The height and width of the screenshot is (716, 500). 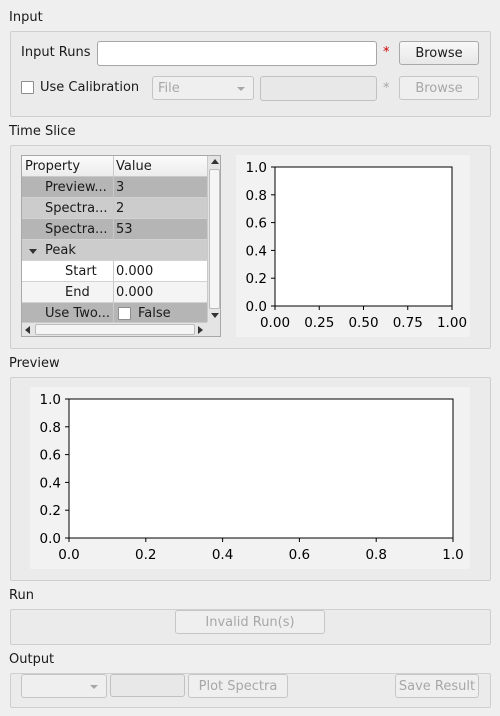 I want to click on input-section-title: Input, so click(x=26, y=17).